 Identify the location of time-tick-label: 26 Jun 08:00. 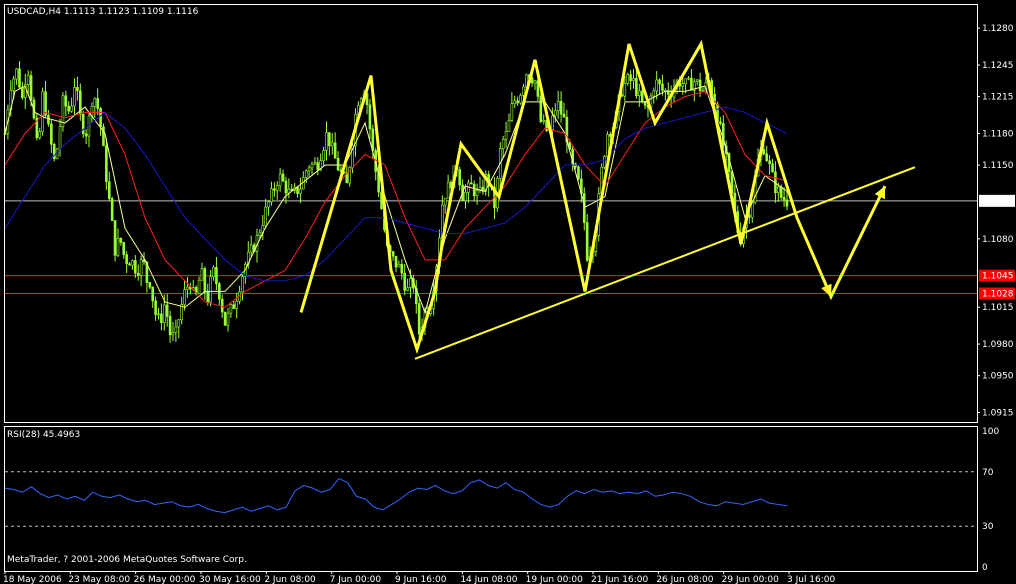
(684, 579).